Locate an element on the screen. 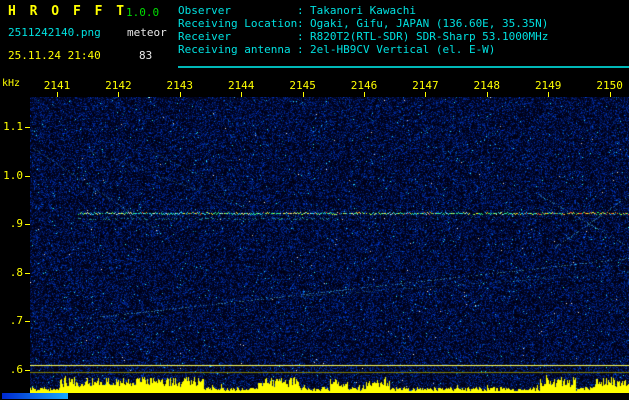 Image resolution: width=629 pixels, height=400 pixels. info-label: Receiving antenna is located at coordinates (234, 49).